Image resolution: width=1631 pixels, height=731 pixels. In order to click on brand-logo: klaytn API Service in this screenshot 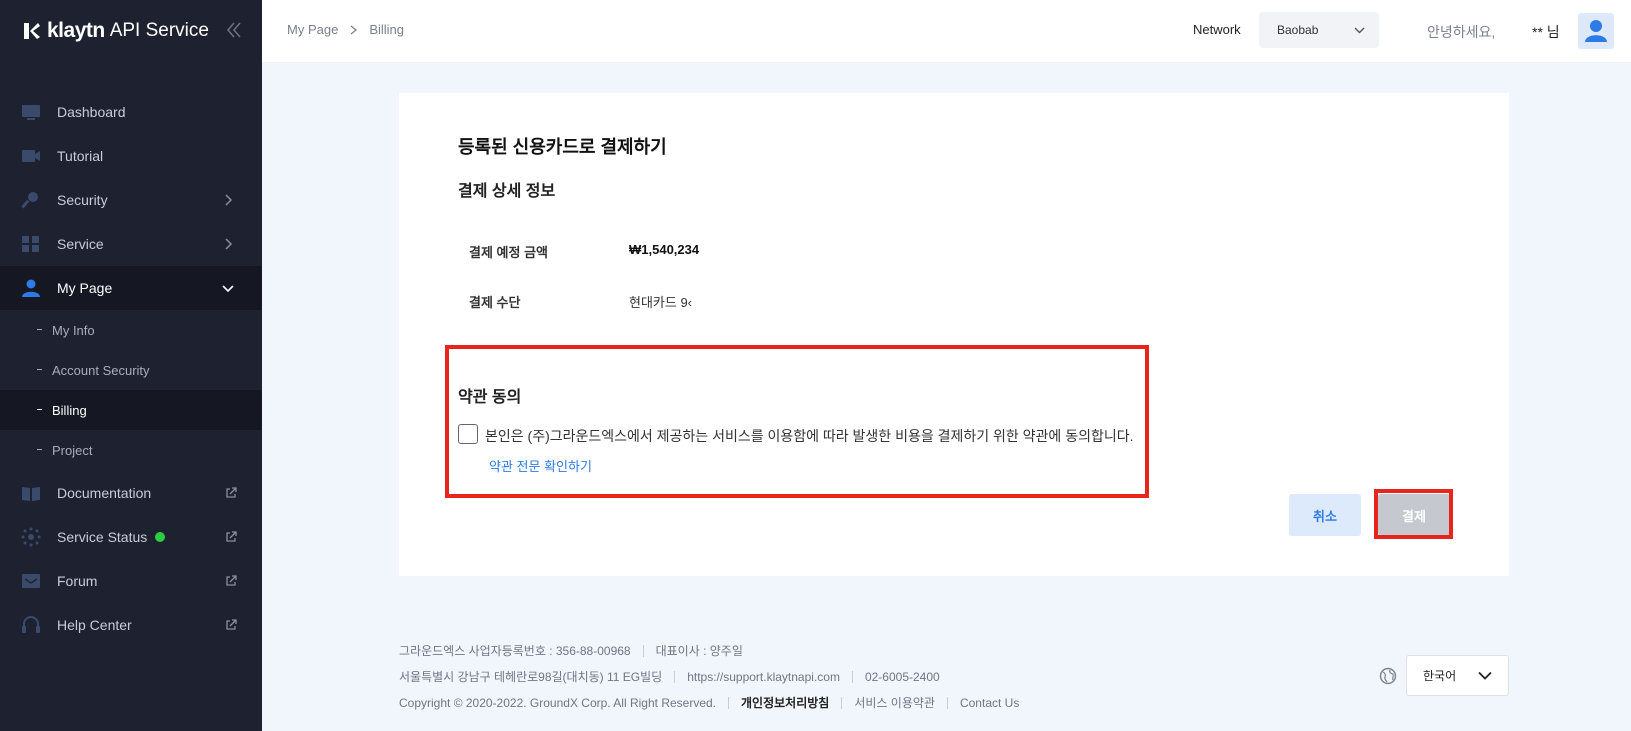, I will do `click(115, 31)`.